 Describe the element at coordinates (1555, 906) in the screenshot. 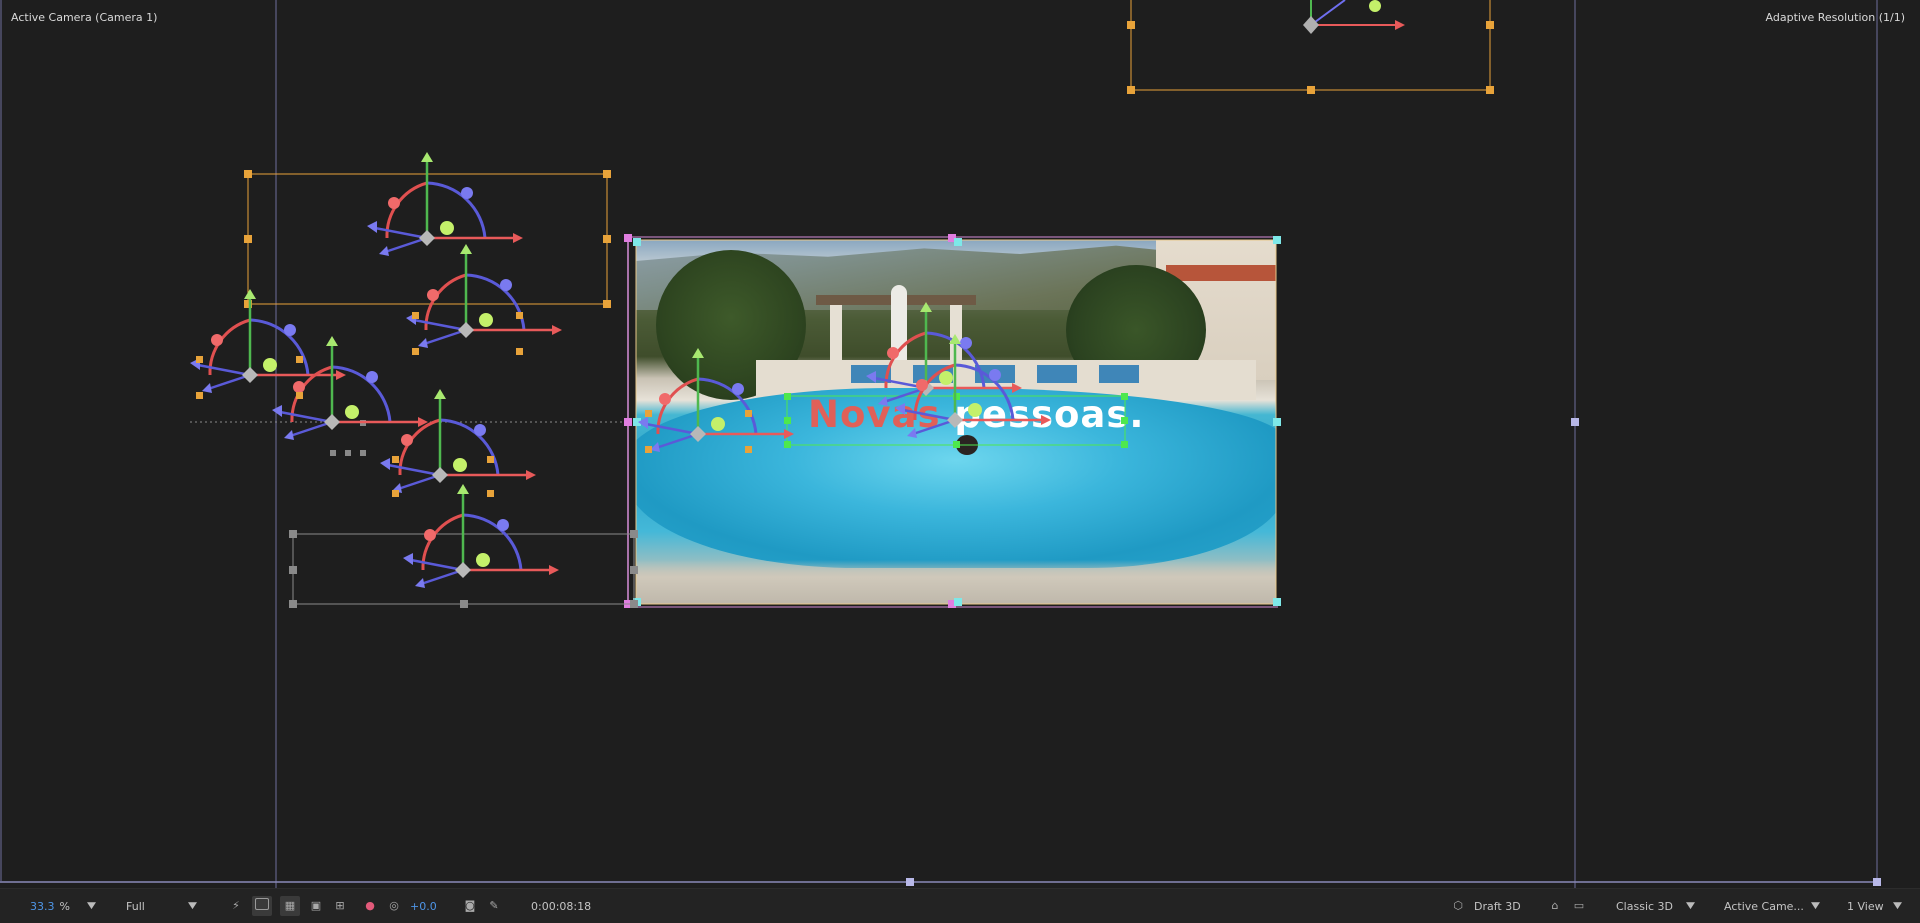

I see `extended-viewer-icon: ⌂` at that location.